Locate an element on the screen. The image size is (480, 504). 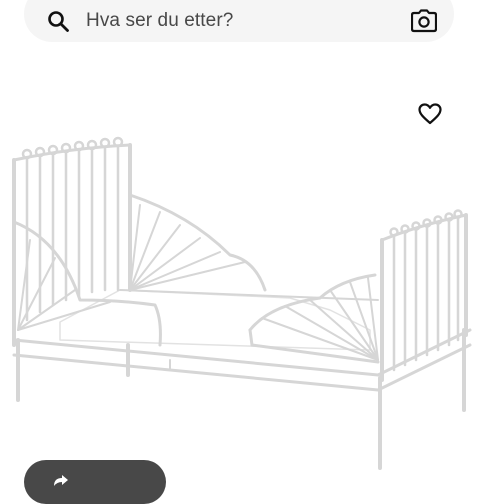
search-bar: Hva ser du etter? is located at coordinates (239, 21).